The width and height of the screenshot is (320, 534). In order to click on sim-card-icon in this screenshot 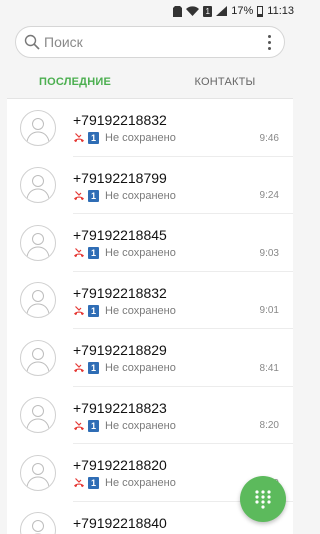, I will do `click(178, 11)`.